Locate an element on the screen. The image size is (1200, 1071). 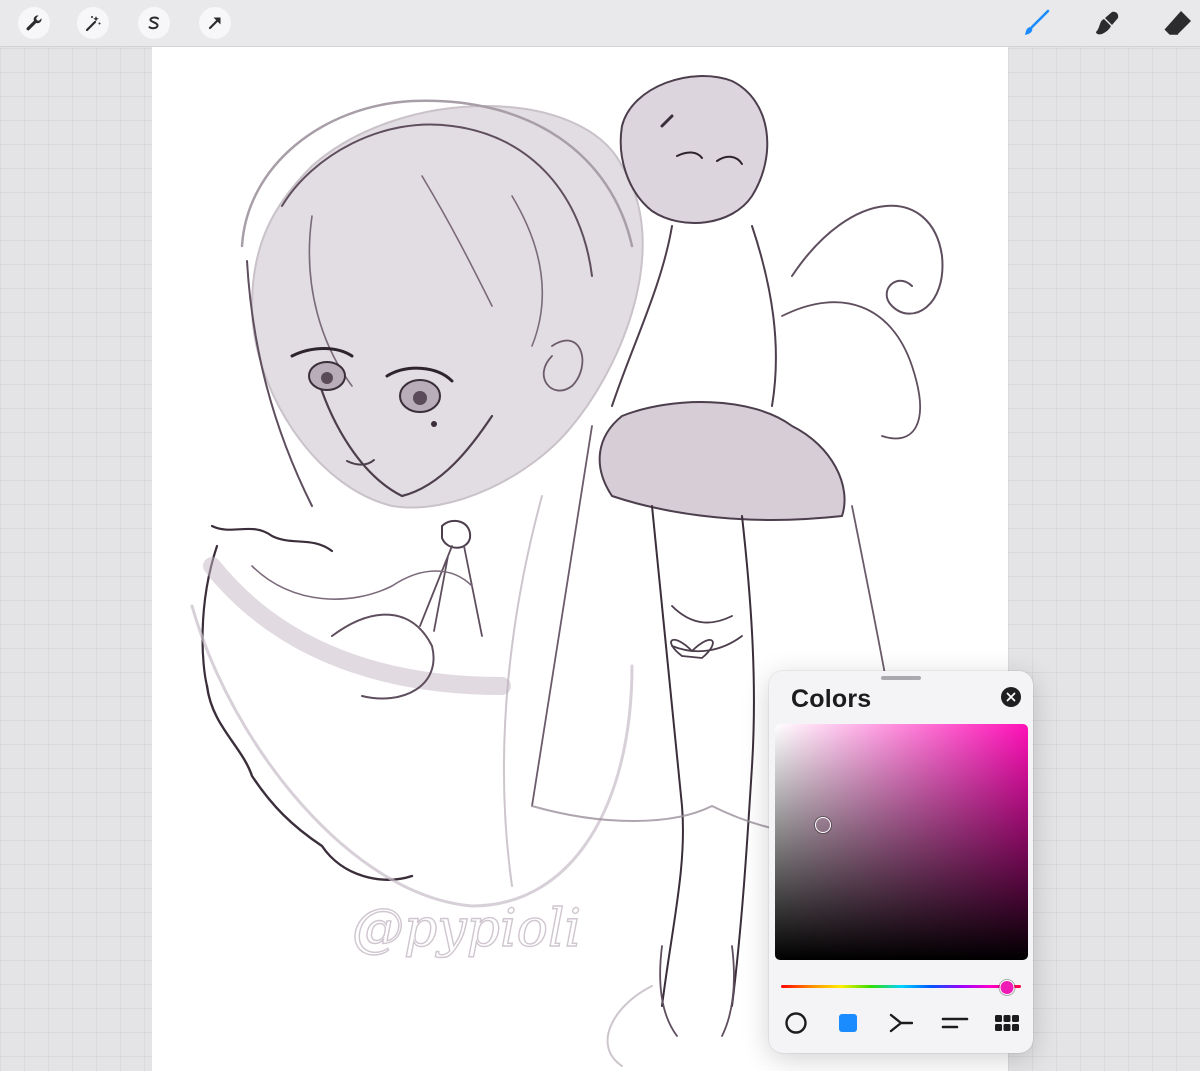
disc-icon is located at coordinates (796, 1023).